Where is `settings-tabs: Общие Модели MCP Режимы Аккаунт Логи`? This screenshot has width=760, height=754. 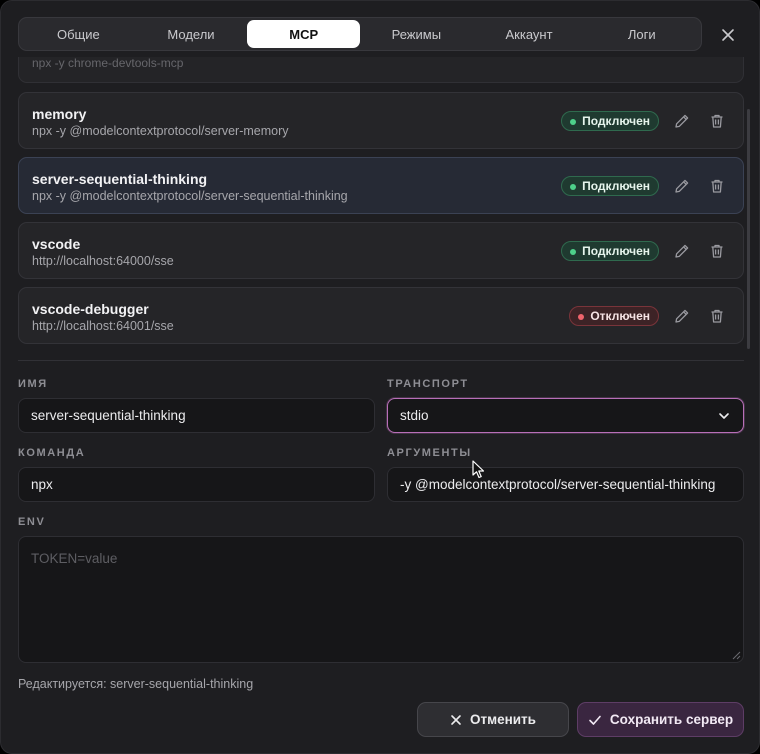
settings-tabs: Общие Модели MCP Режимы Аккаунт Логи is located at coordinates (360, 34).